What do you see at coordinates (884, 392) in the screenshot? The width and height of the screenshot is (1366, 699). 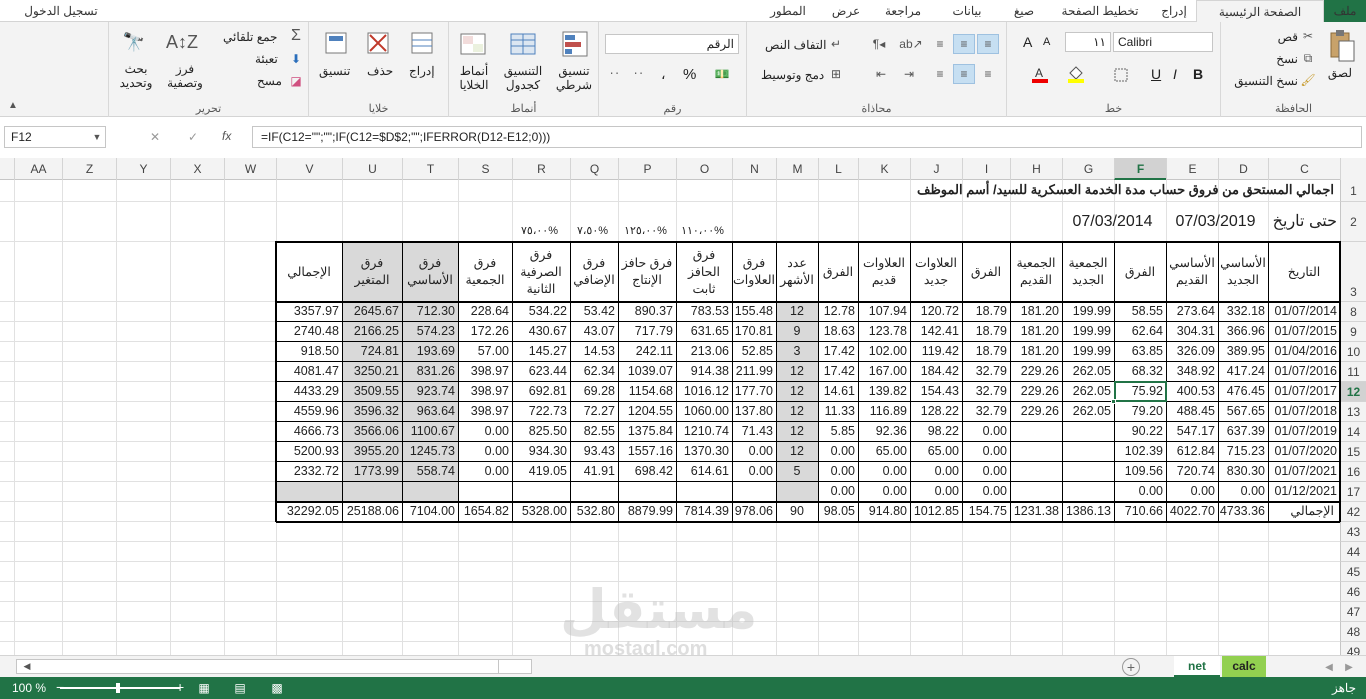 I see `cell-k12: 139.82` at bounding box center [884, 392].